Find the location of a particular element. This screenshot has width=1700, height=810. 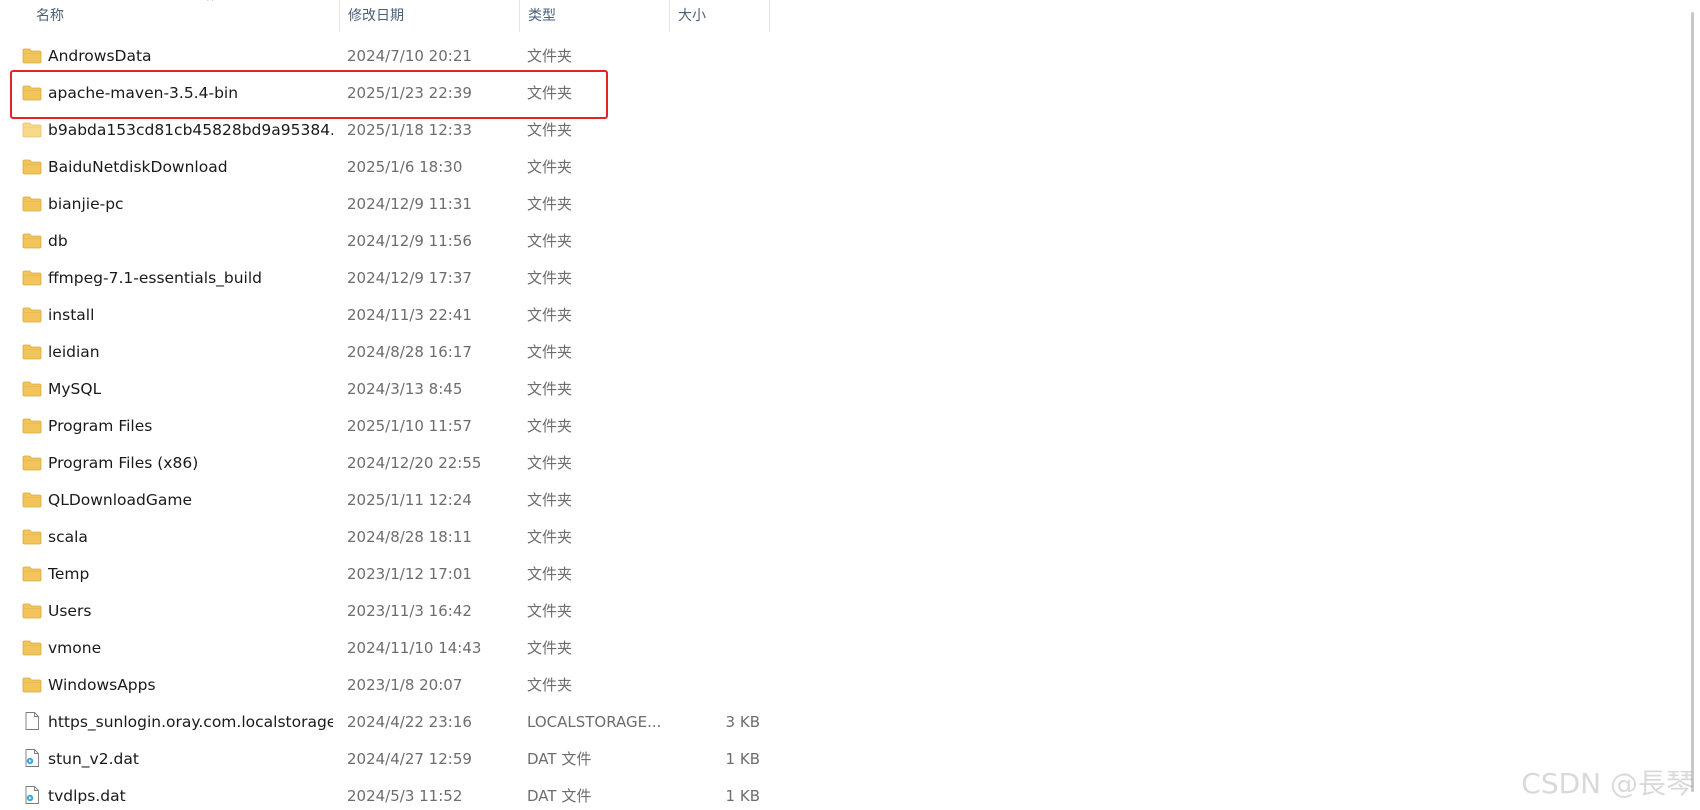

file-name: BaiduNetdiskDownload is located at coordinates (138, 167).